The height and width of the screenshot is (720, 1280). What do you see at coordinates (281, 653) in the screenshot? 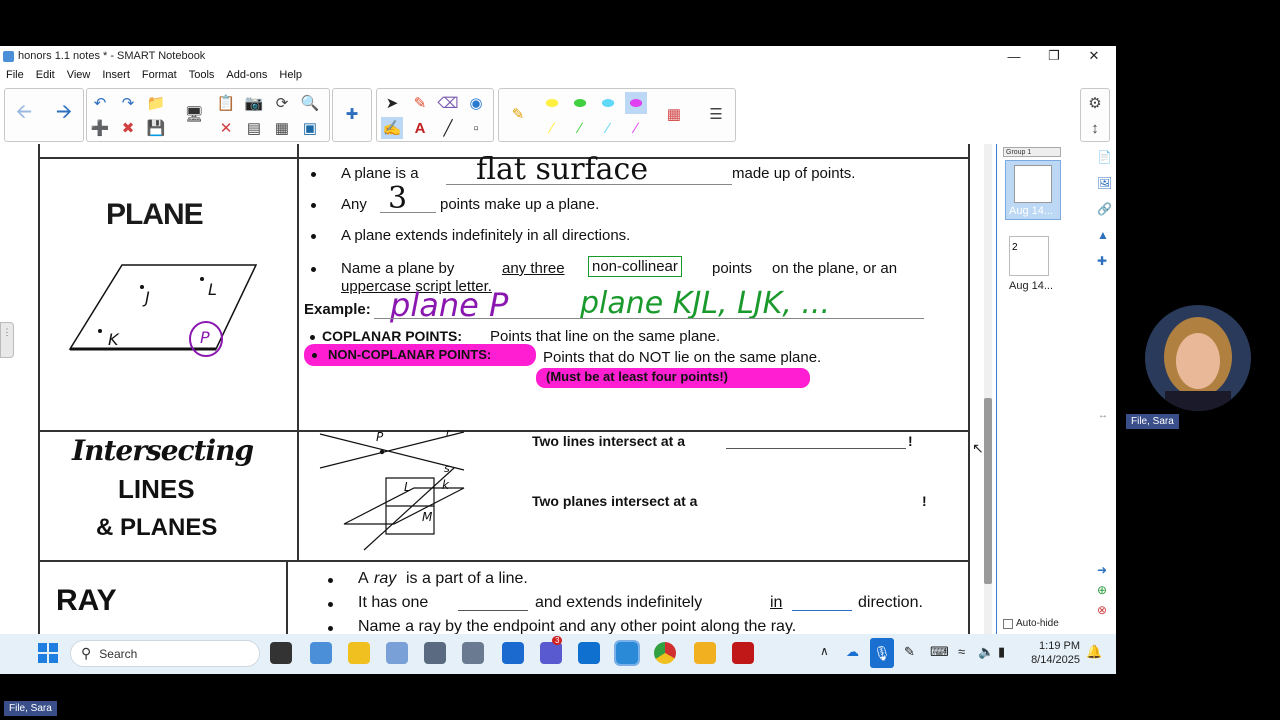
I see `task-view-icon` at bounding box center [281, 653].